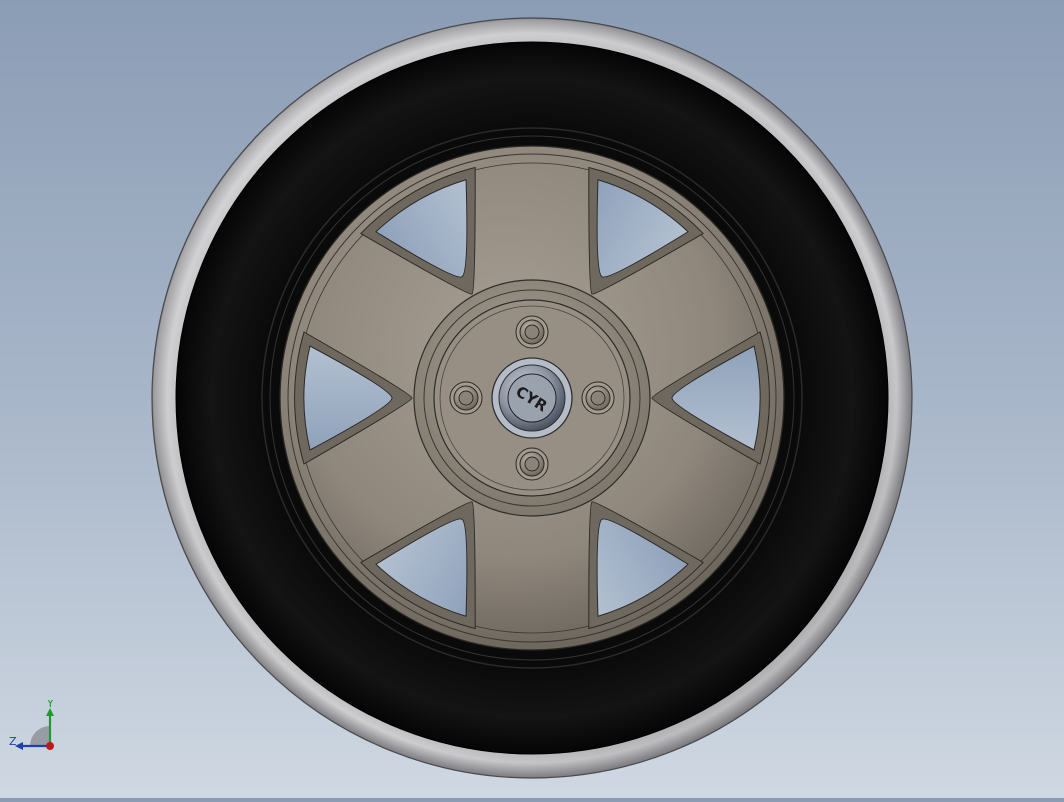 This screenshot has height=802, width=1064. What do you see at coordinates (40, 736) in the screenshot?
I see `triad-quadrant-shade` at bounding box center [40, 736].